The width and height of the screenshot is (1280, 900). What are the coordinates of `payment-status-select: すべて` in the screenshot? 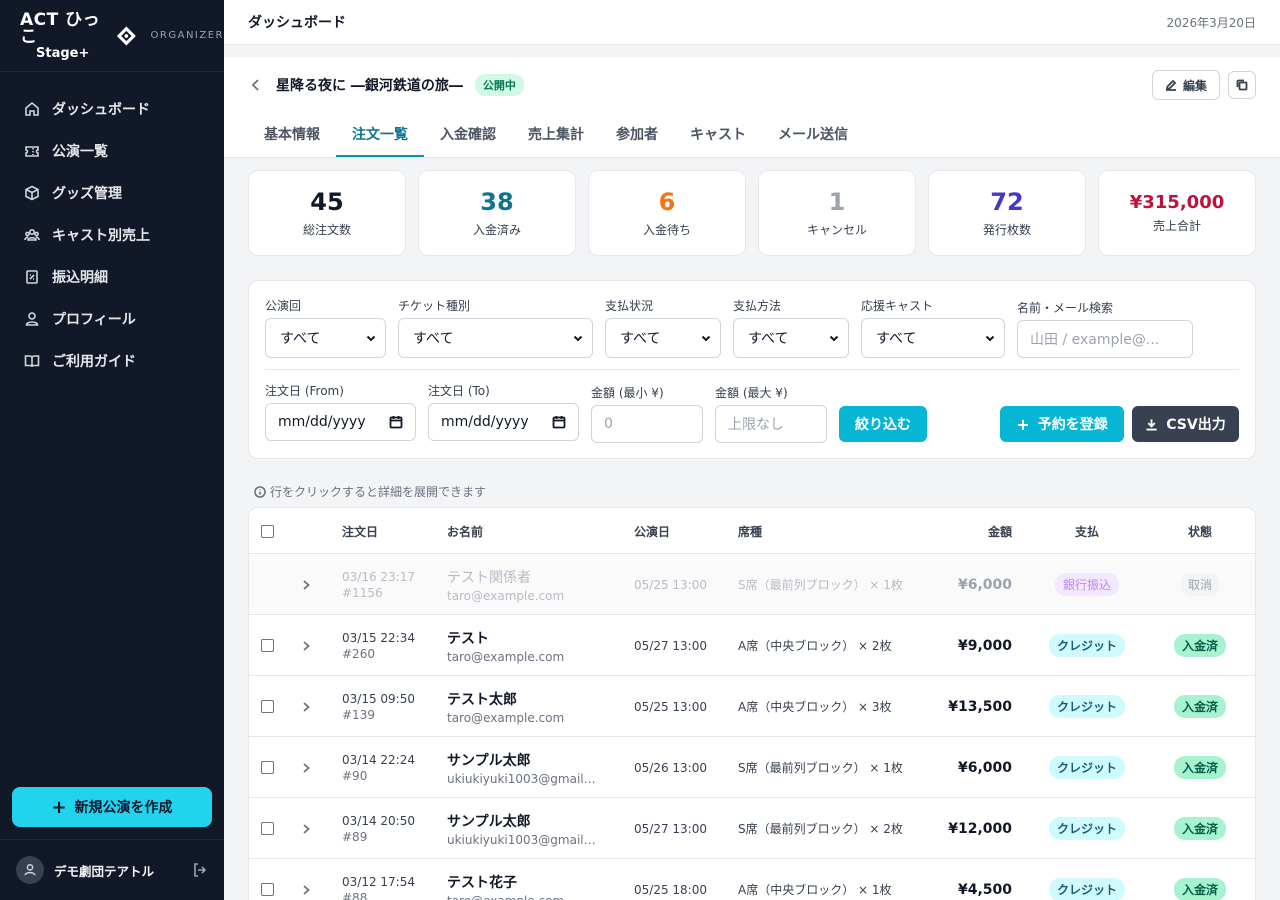 It's located at (663, 338).